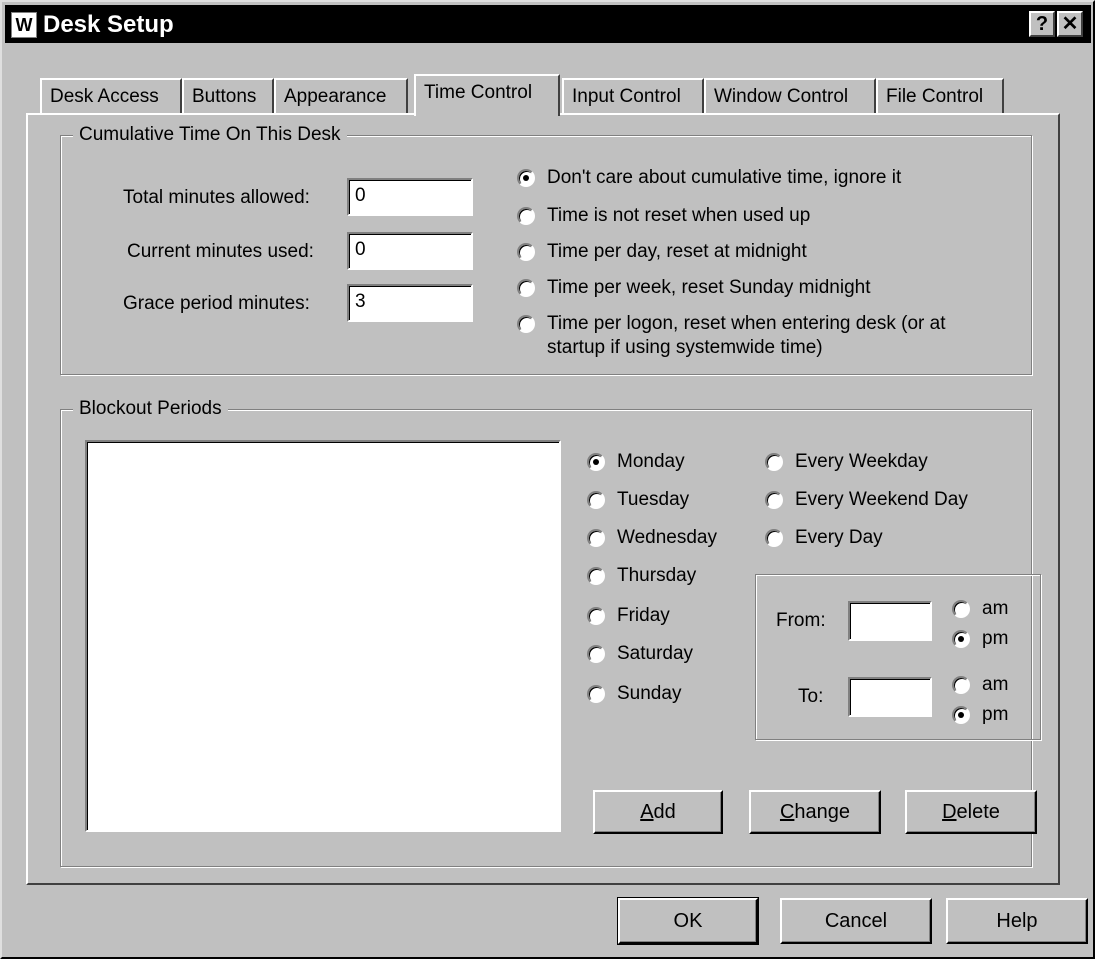 This screenshot has width=1095, height=959. Describe the element at coordinates (655, 653) in the screenshot. I see `day-label: Saturday` at that location.